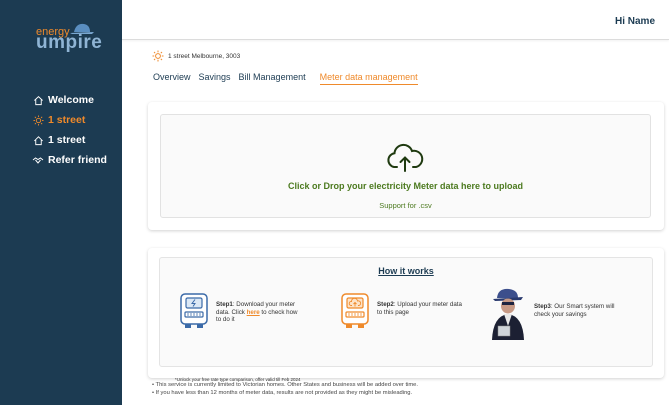 This screenshot has width=669, height=405. Describe the element at coordinates (172, 78) in the screenshot. I see `tab-overview: Overview` at that location.